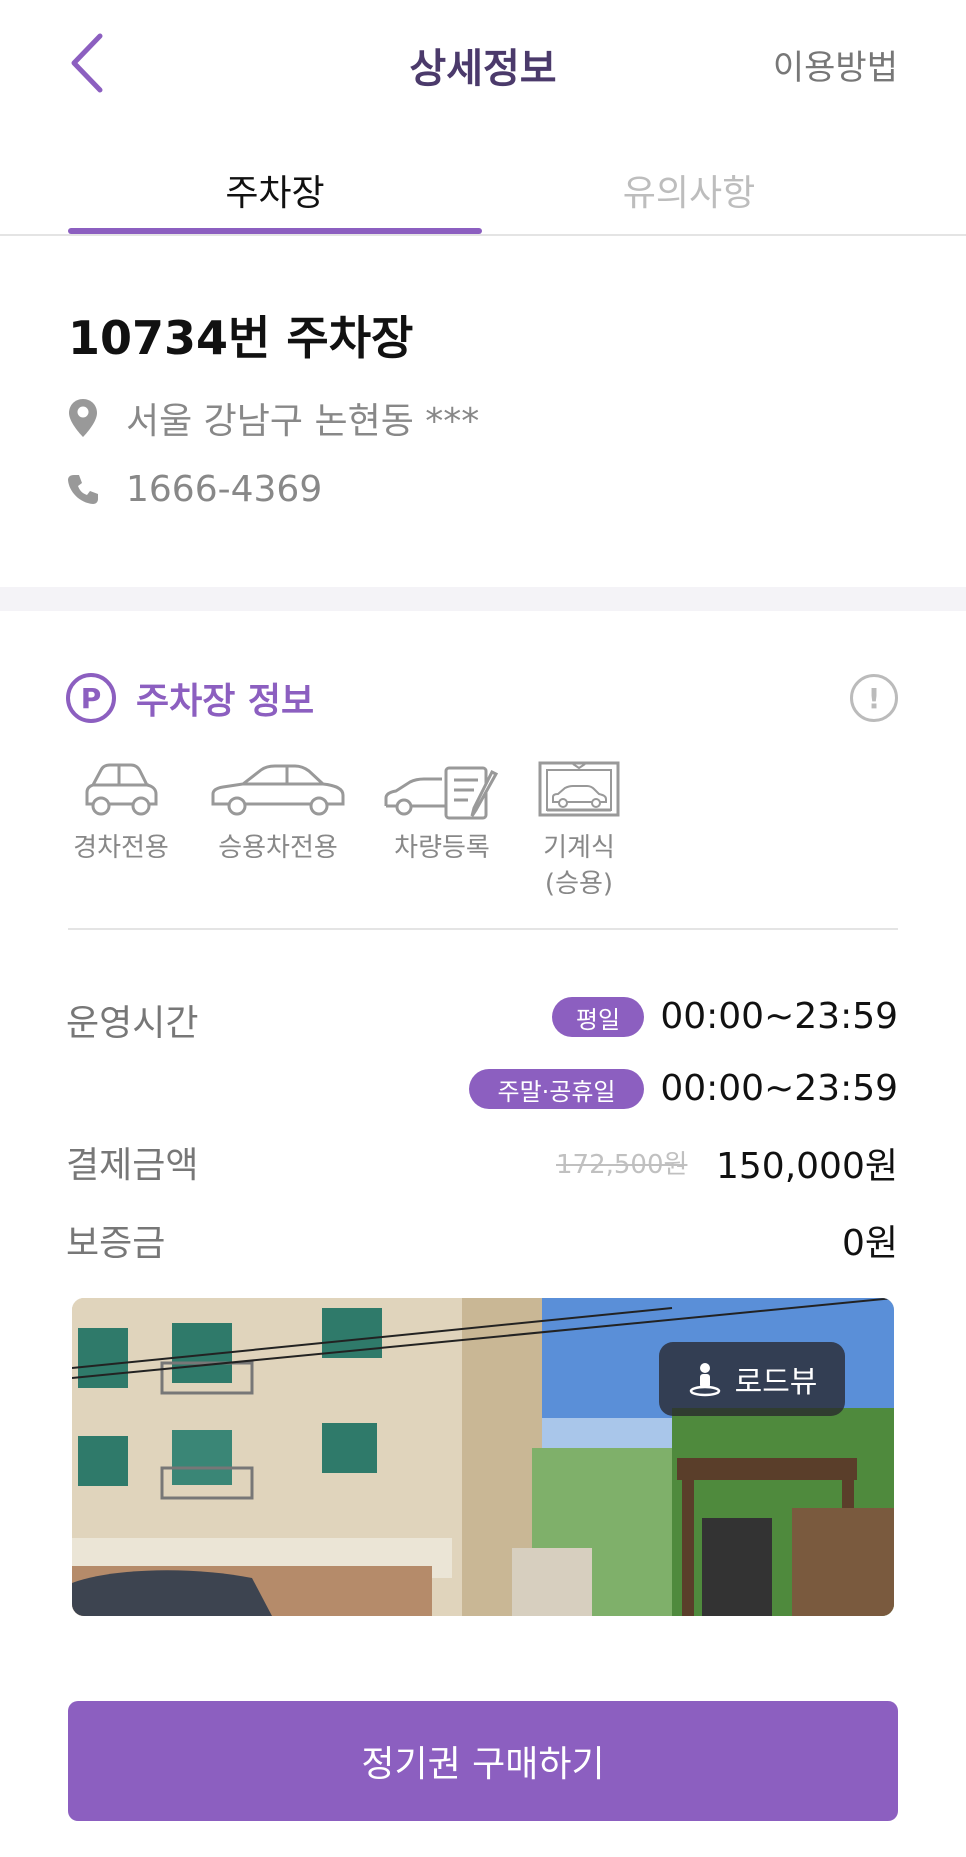  I want to click on roadview-label: 로드뷰, so click(776, 1382).